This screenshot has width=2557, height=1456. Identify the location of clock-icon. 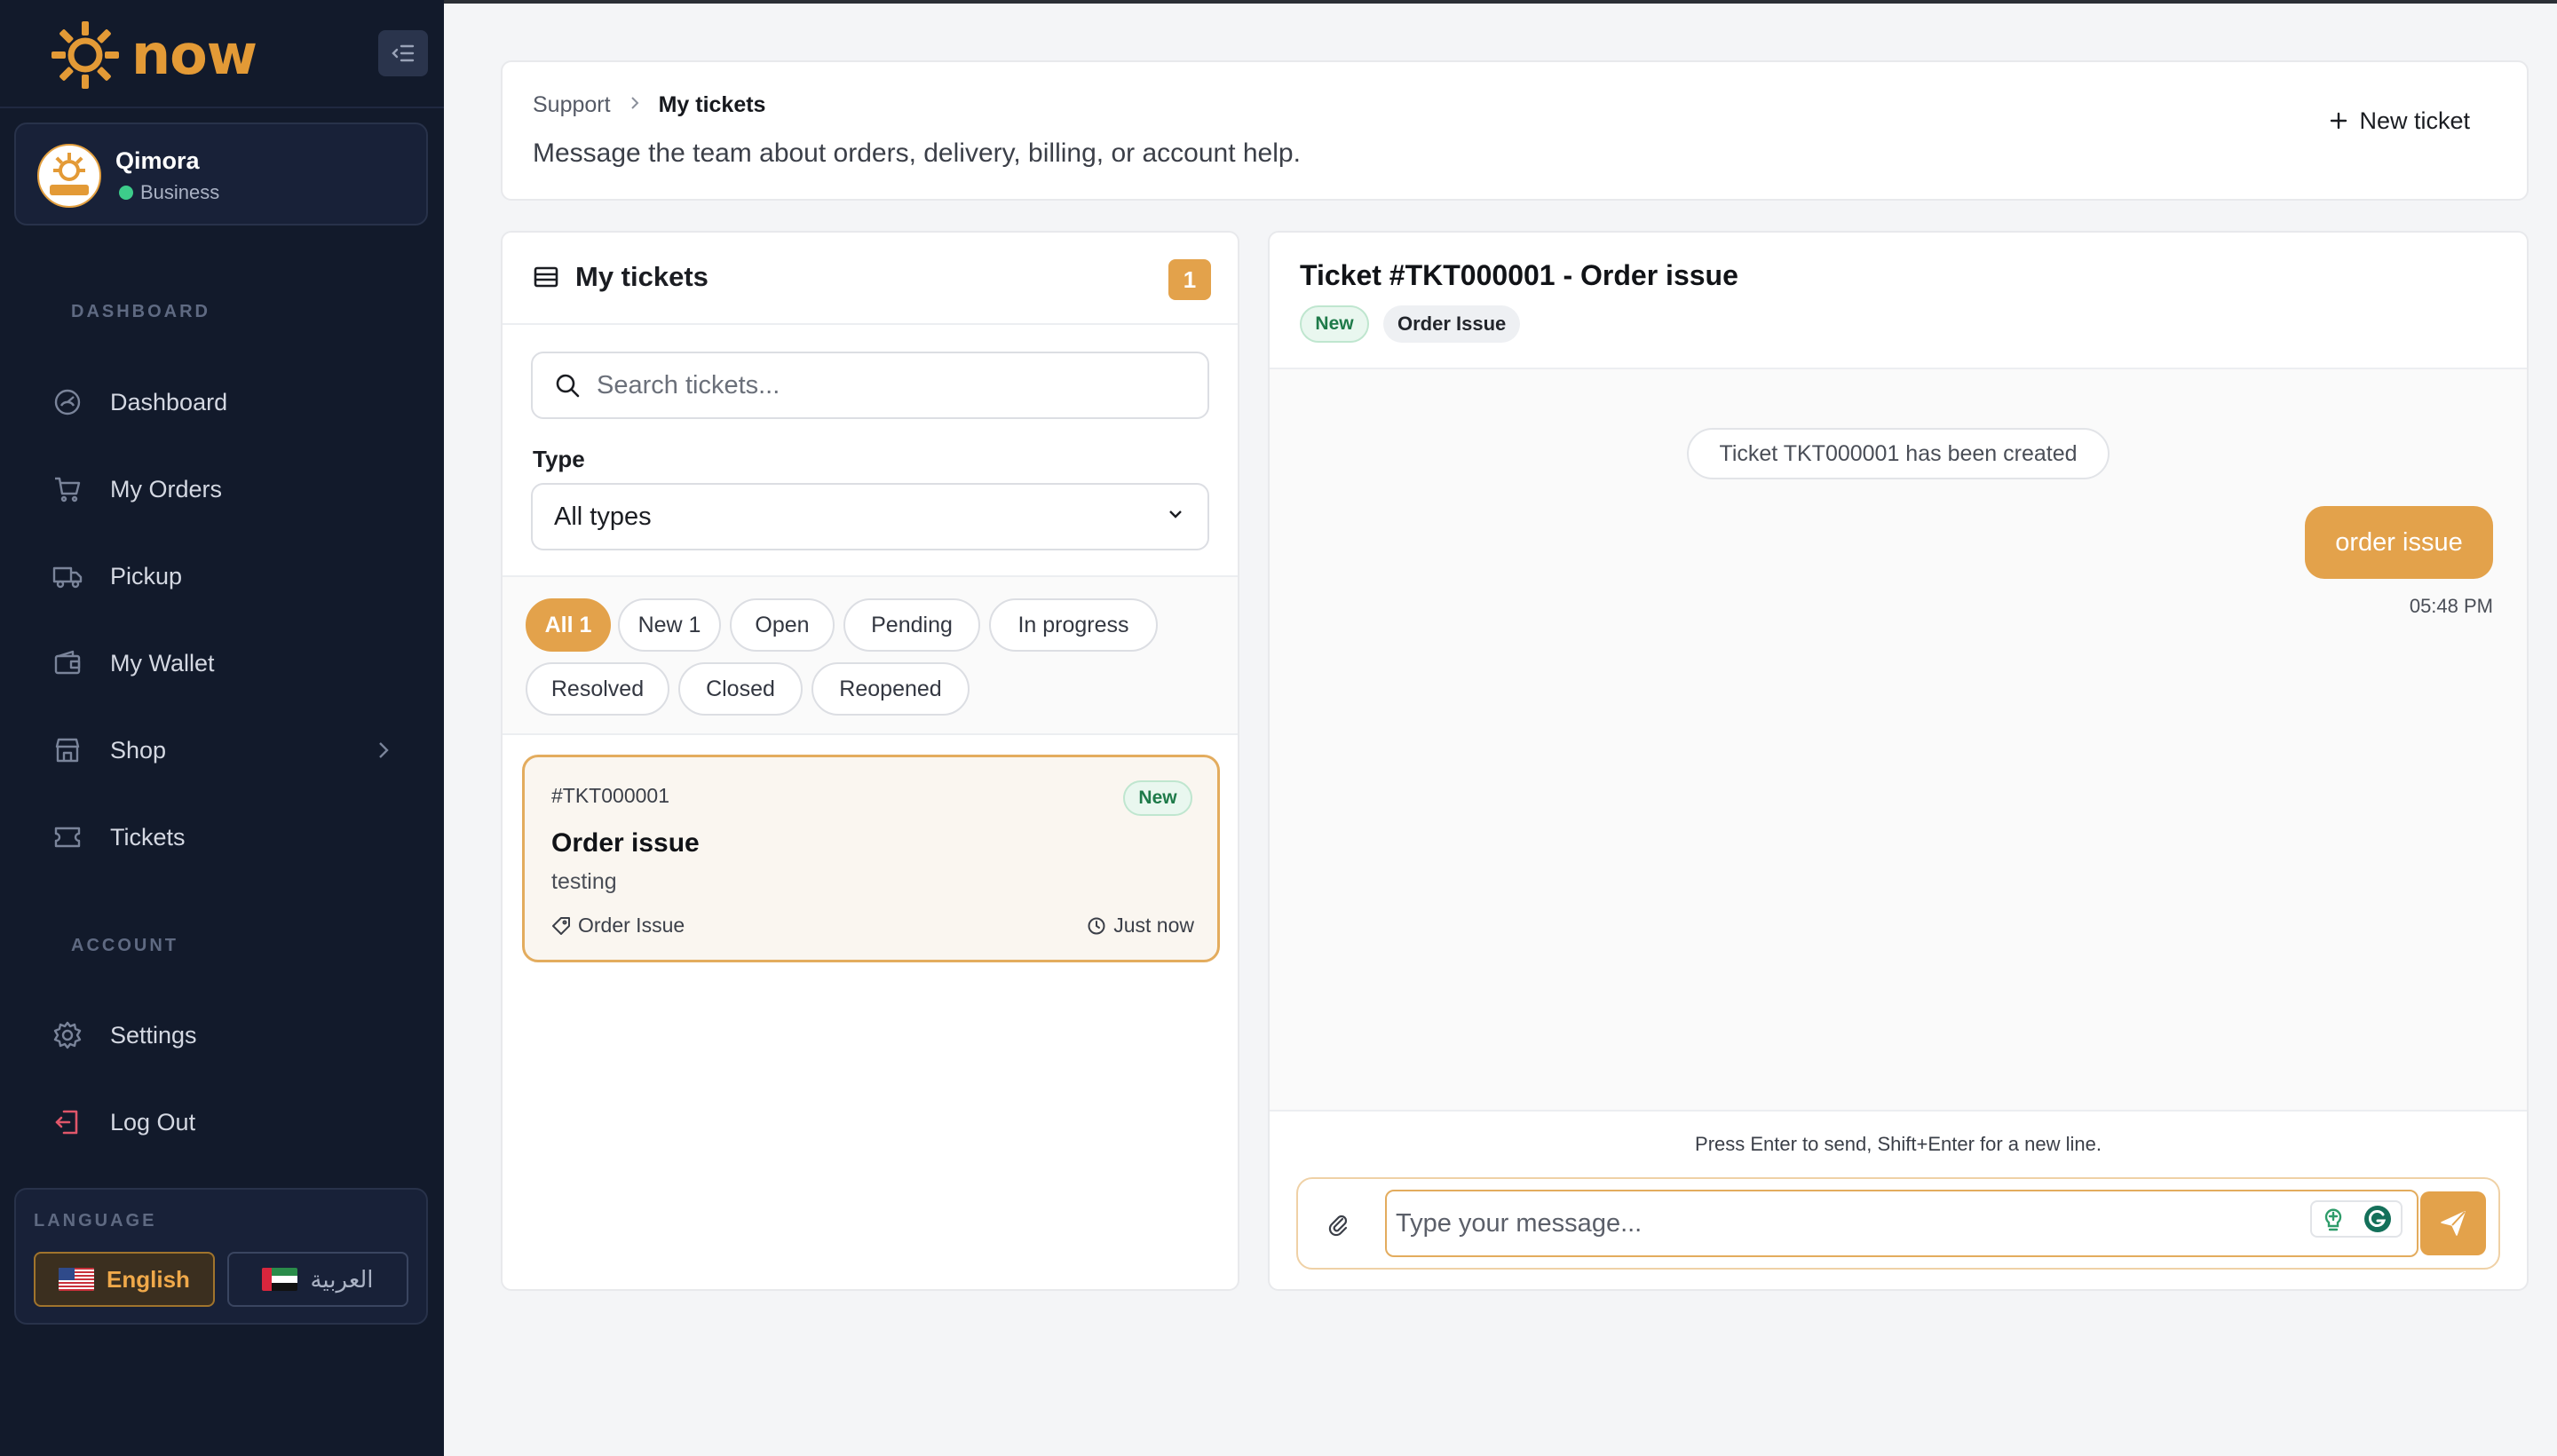
(1096, 925).